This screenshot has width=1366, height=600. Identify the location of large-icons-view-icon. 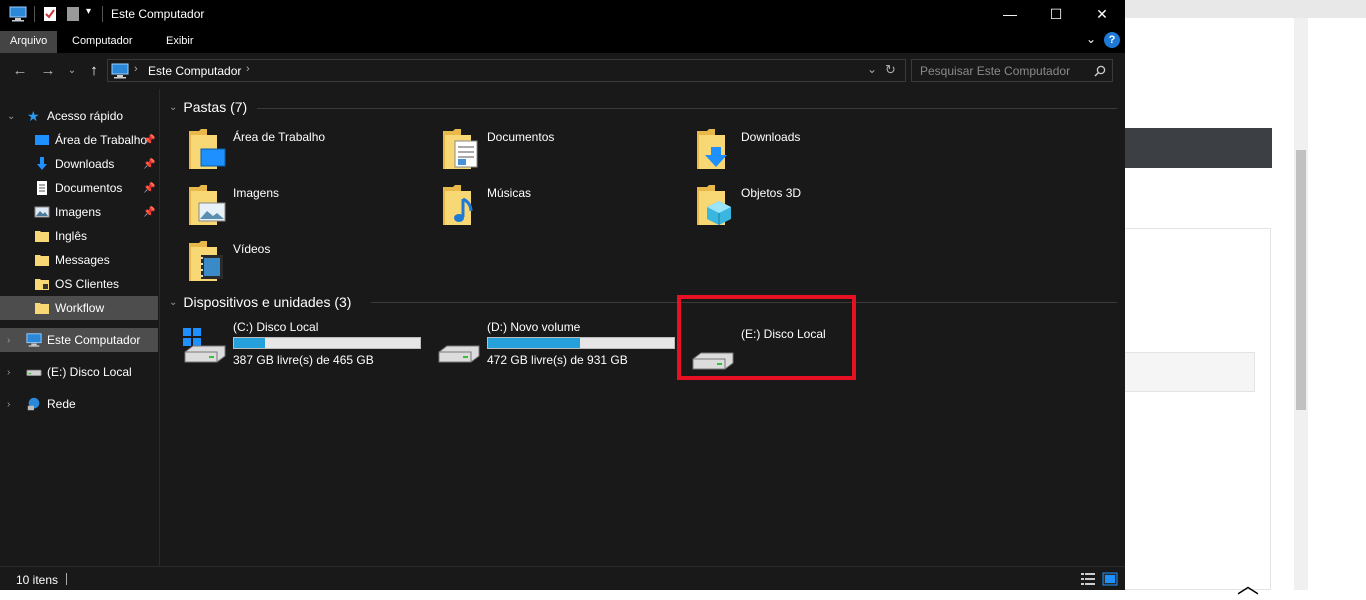
(1110, 579).